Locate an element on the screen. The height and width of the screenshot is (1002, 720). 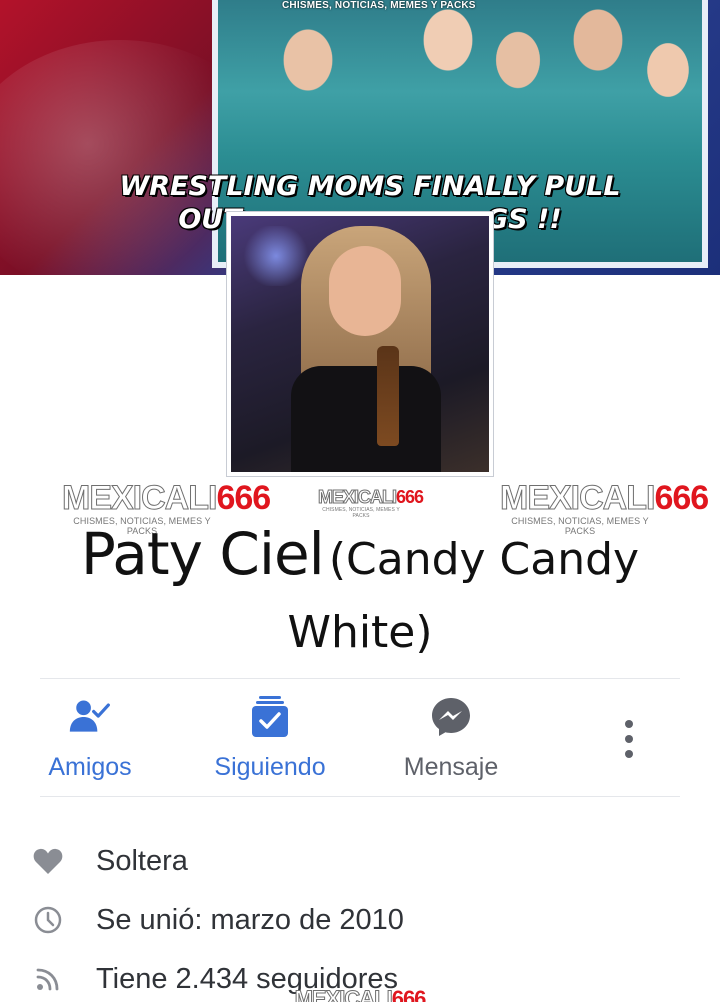
profile-action-bar: Amigos Siguiendo Mensaje is located at coordinates (360, 737).